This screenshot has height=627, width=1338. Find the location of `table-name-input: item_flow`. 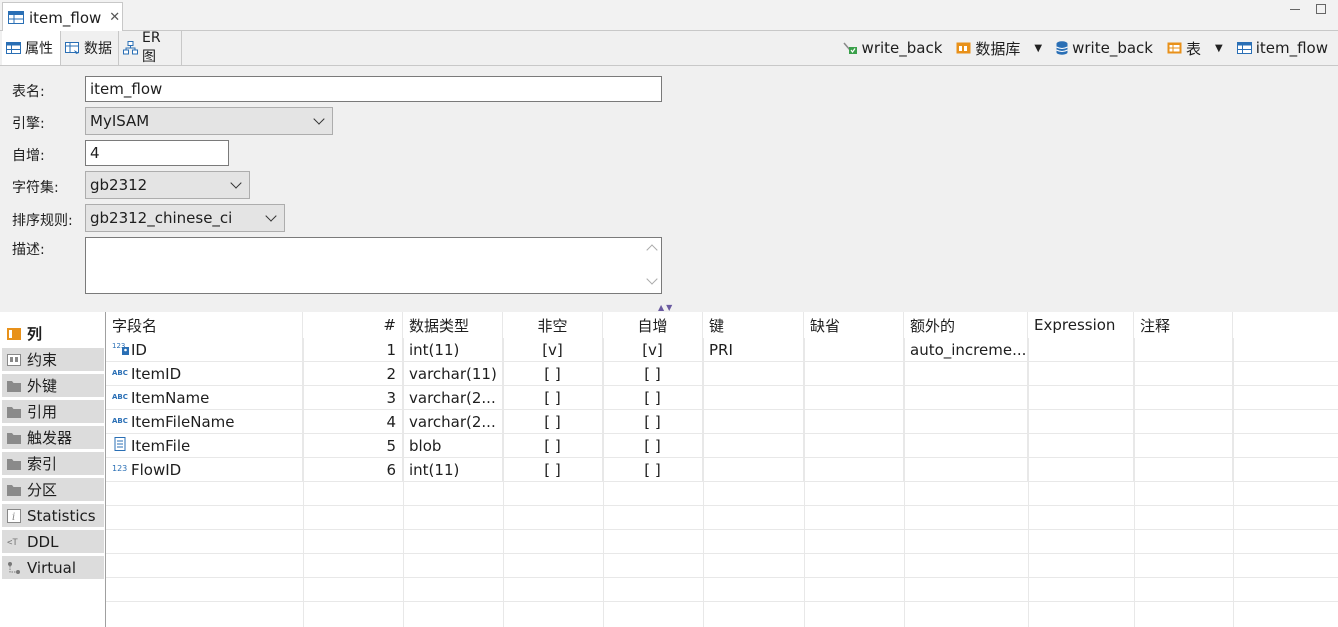

table-name-input: item_flow is located at coordinates (373, 89).